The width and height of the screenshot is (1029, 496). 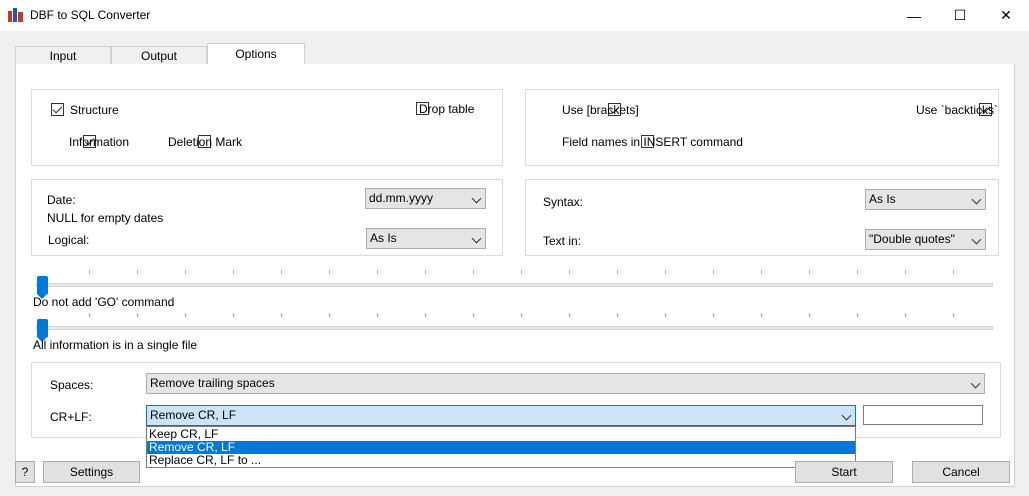 I want to click on minimize-button: —, so click(x=914, y=15).